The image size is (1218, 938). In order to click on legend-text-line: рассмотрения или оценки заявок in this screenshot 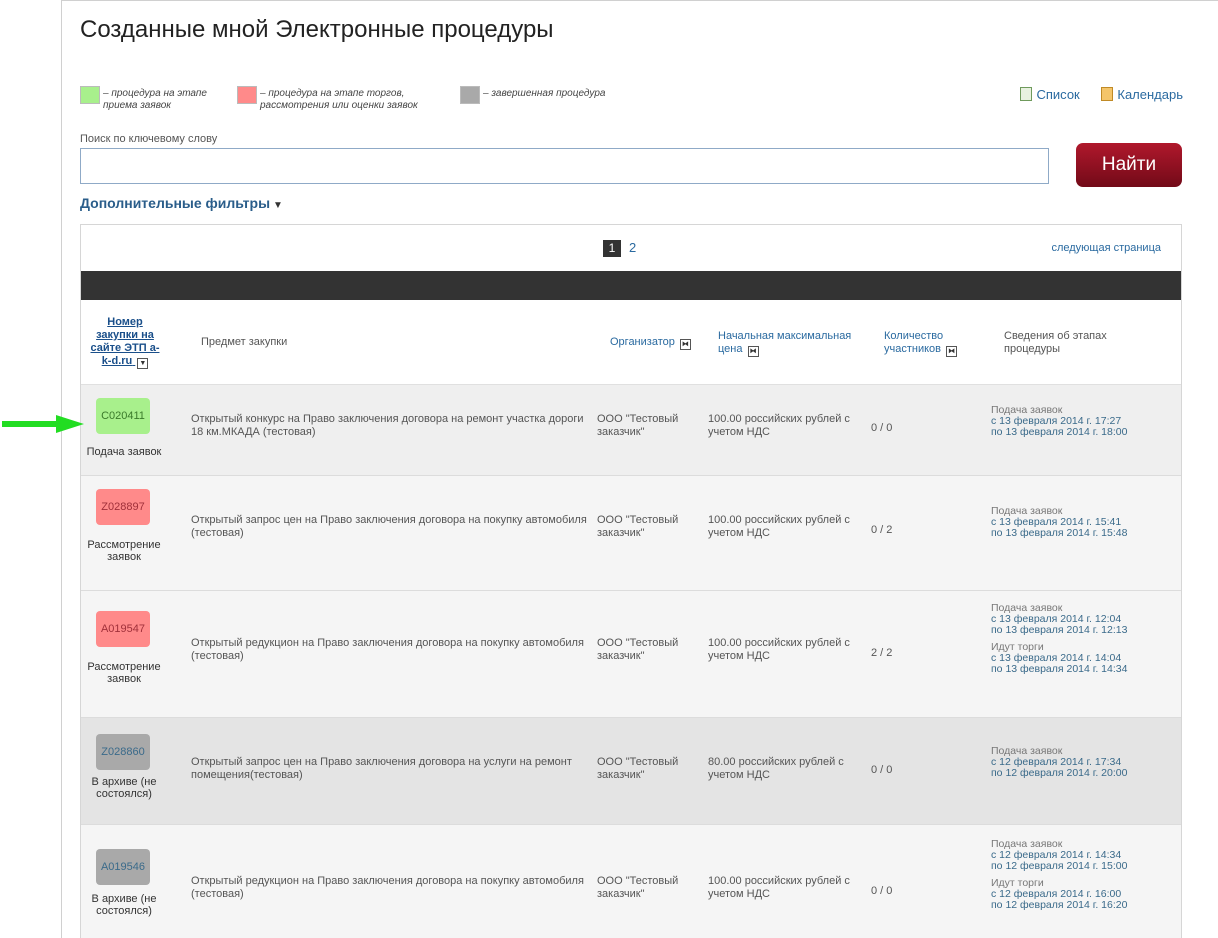, I will do `click(339, 105)`.